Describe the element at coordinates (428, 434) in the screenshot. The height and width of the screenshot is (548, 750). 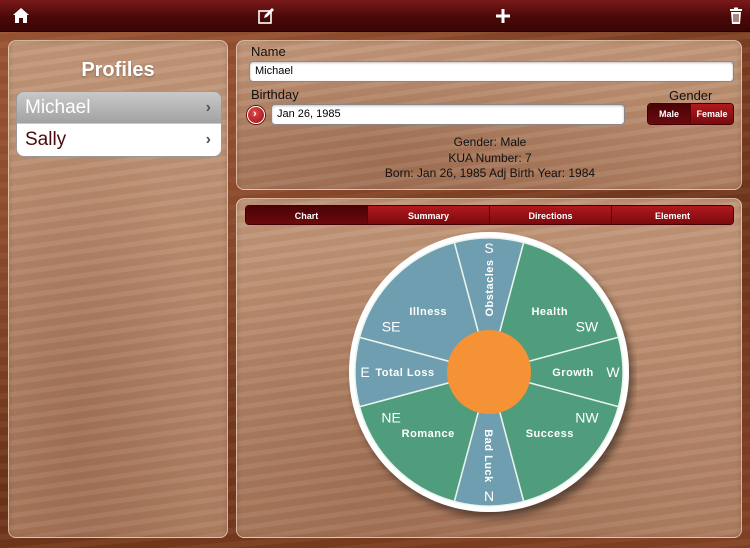
I see `wheel-meaning-ne: Romance` at that location.